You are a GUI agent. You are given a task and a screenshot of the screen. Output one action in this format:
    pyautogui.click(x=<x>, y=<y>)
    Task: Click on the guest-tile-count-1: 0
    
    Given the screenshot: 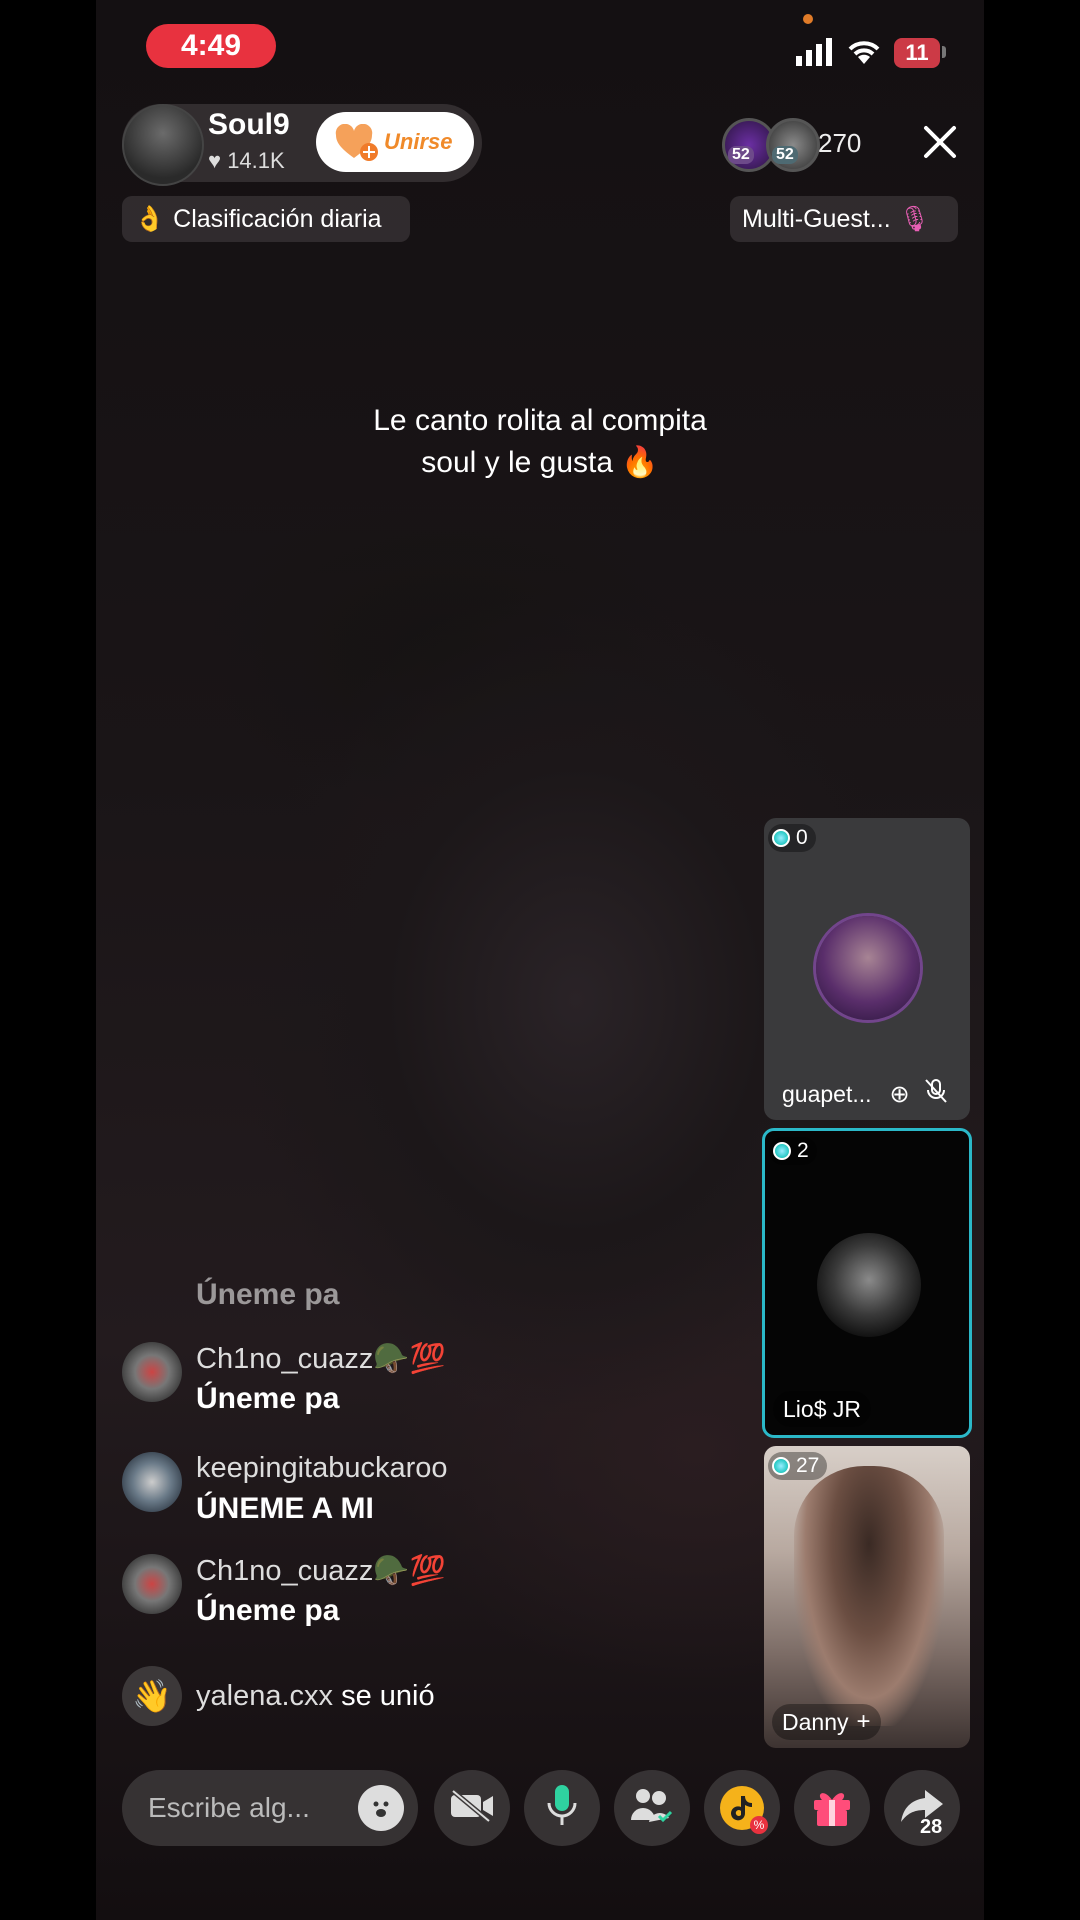 What is the action you would take?
    pyautogui.click(x=792, y=838)
    